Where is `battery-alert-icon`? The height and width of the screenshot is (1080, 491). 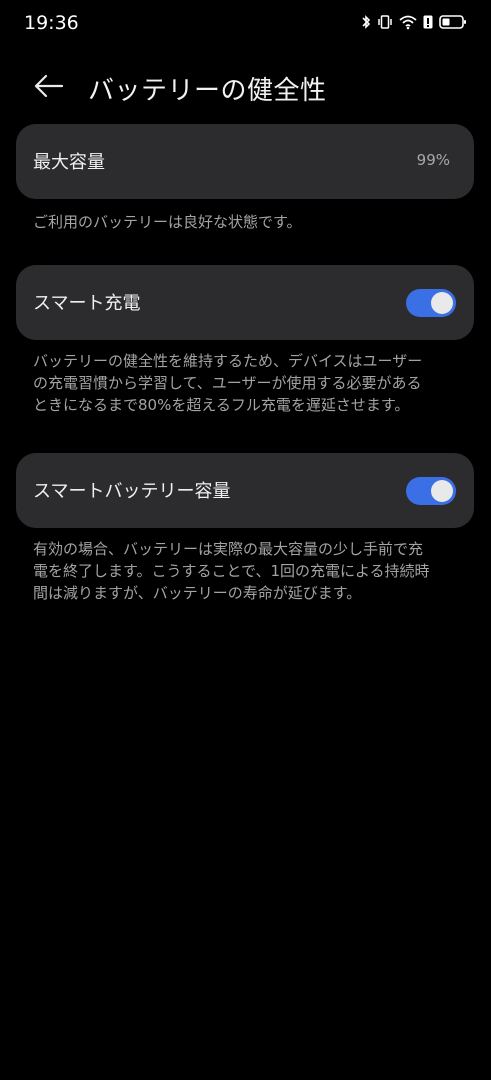 battery-alert-icon is located at coordinates (428, 22).